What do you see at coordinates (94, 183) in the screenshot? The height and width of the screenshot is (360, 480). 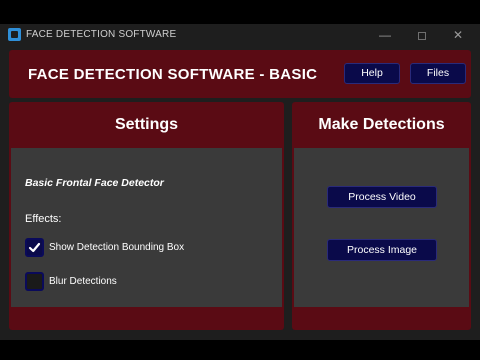 I see `detector-label: Basic Frontal Face Detector` at bounding box center [94, 183].